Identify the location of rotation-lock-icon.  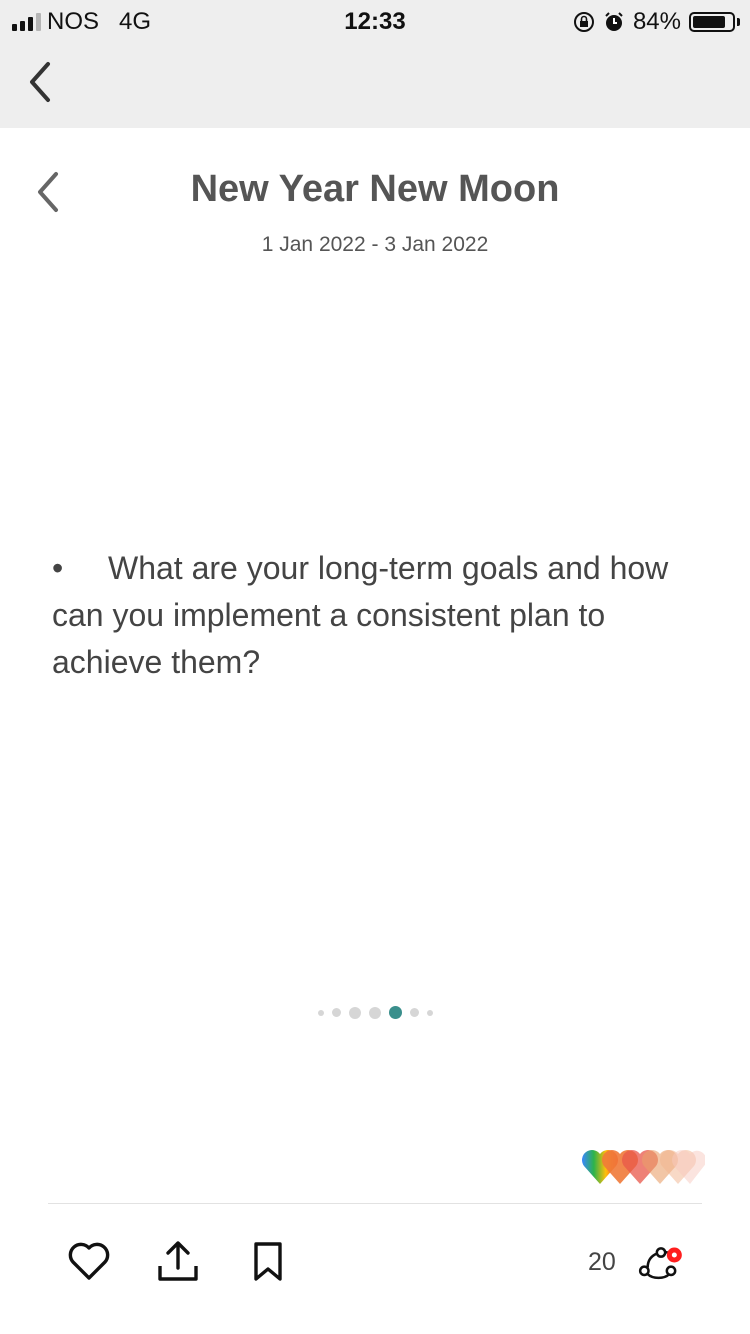
(583, 22).